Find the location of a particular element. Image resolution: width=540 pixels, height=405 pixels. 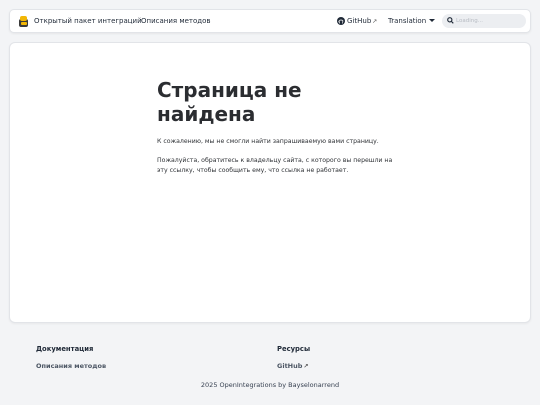

translation-label: Translation is located at coordinates (407, 21).